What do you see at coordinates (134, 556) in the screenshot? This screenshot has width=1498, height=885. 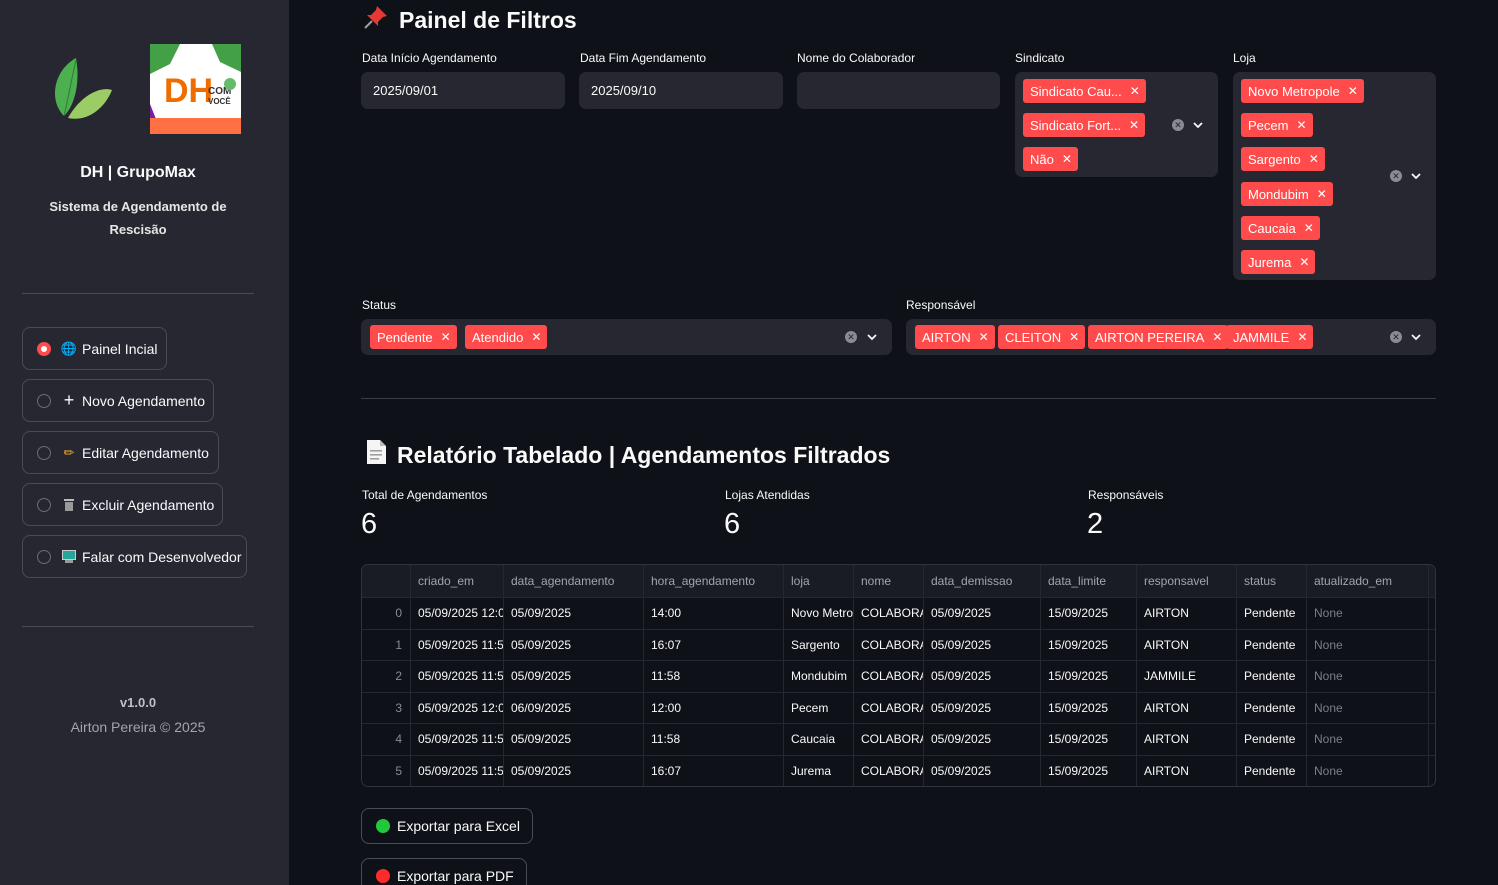 I see `nav-item-falar-desenvolvedor: Falar com Desenvolvedor` at bounding box center [134, 556].